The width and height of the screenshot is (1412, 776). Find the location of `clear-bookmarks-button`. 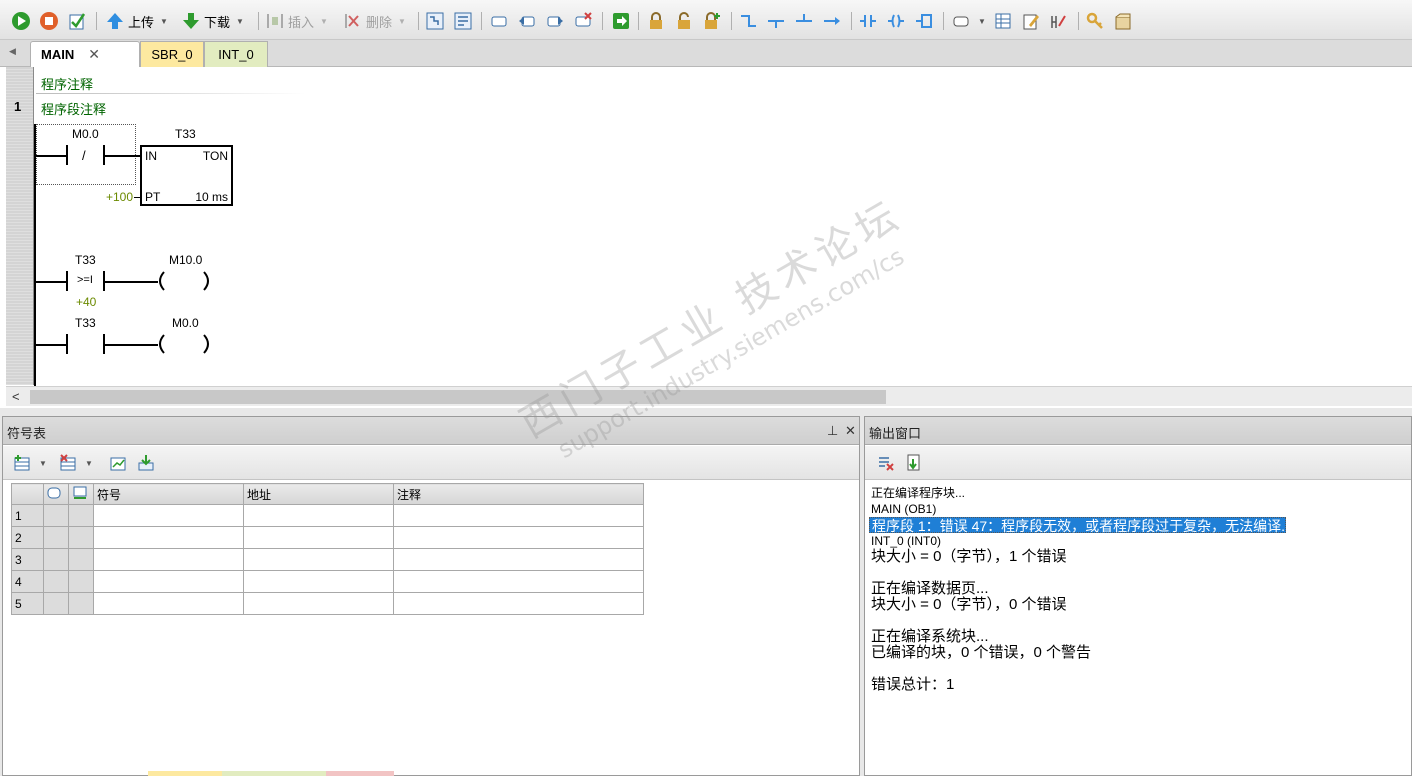

clear-bookmarks-button is located at coordinates (583, 21).